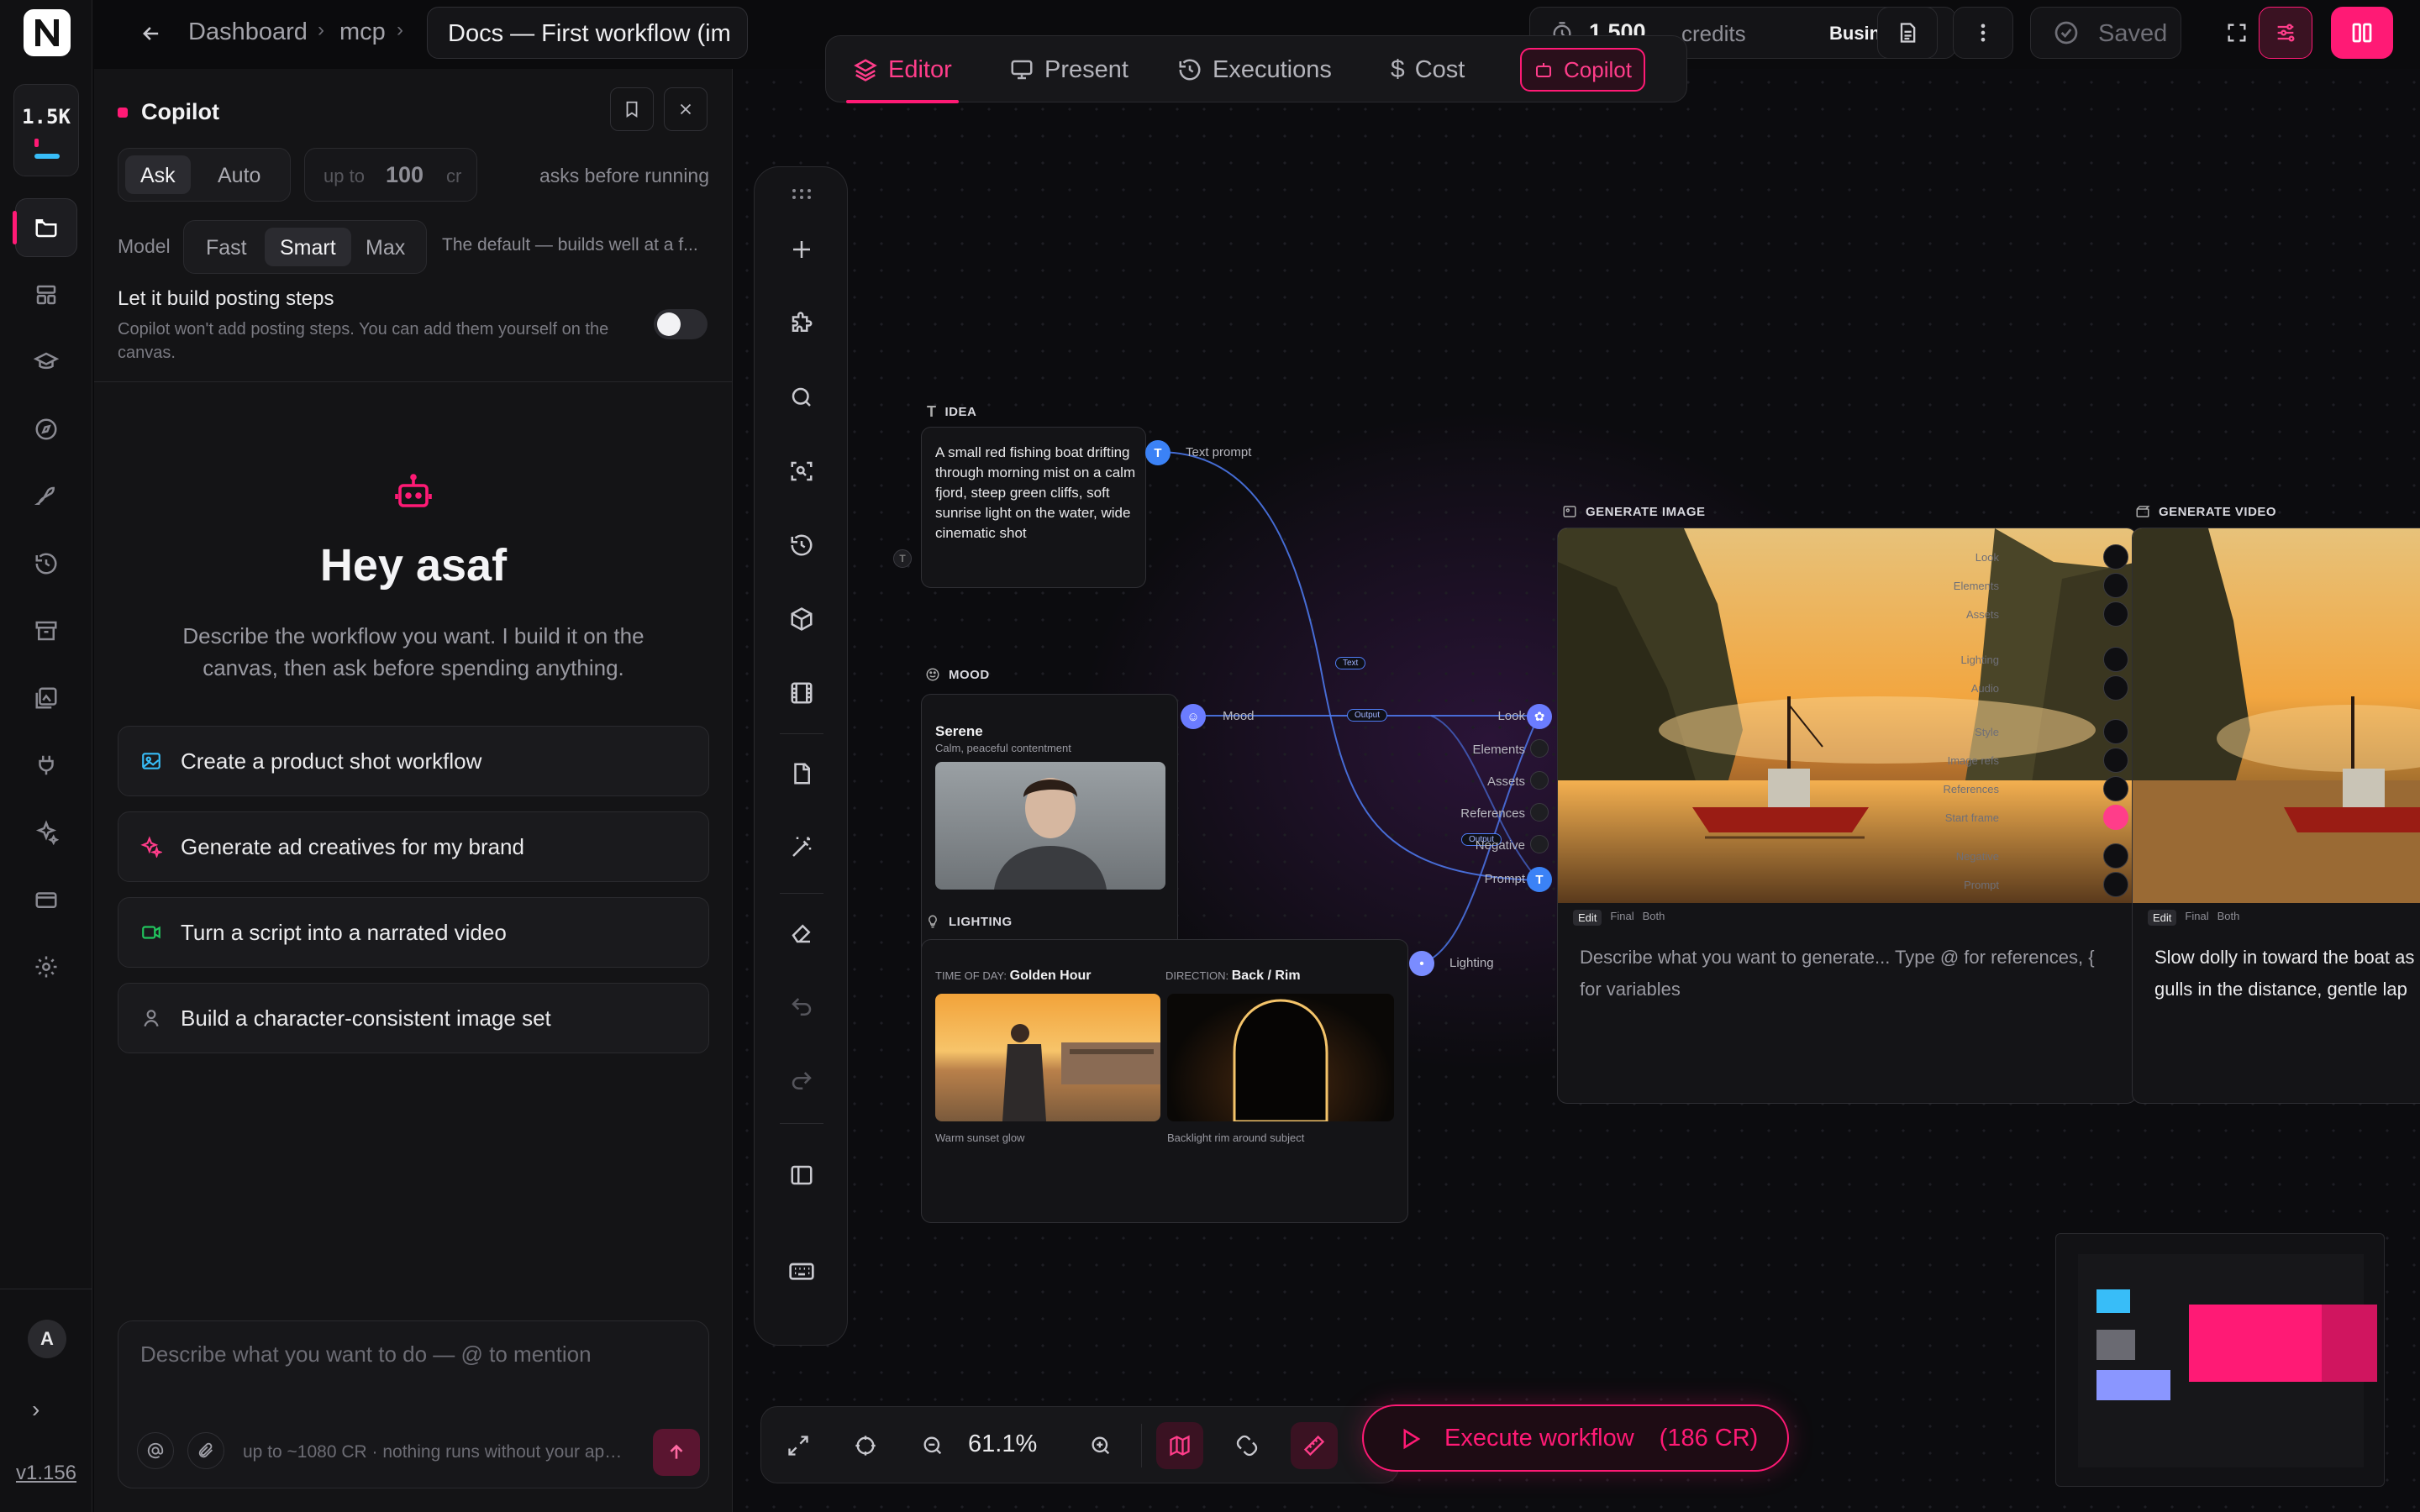  Describe the element at coordinates (902, 75) in the screenshot. I see `tab-editor: Editor` at that location.